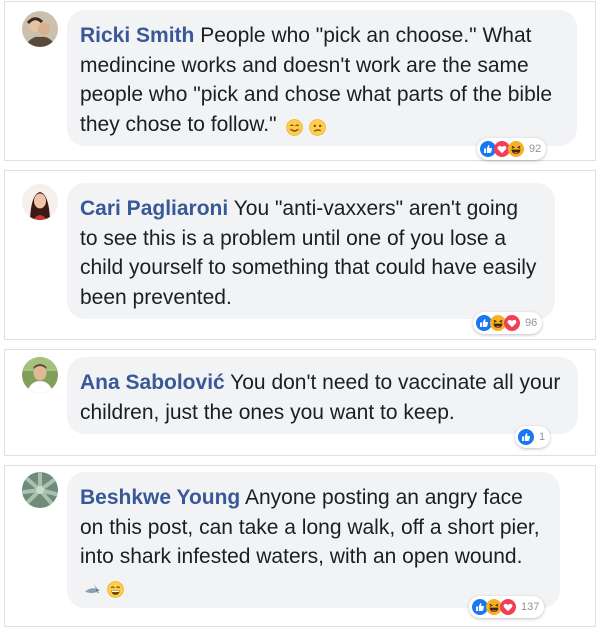  I want to click on smiling-face-icon, so click(295, 128).